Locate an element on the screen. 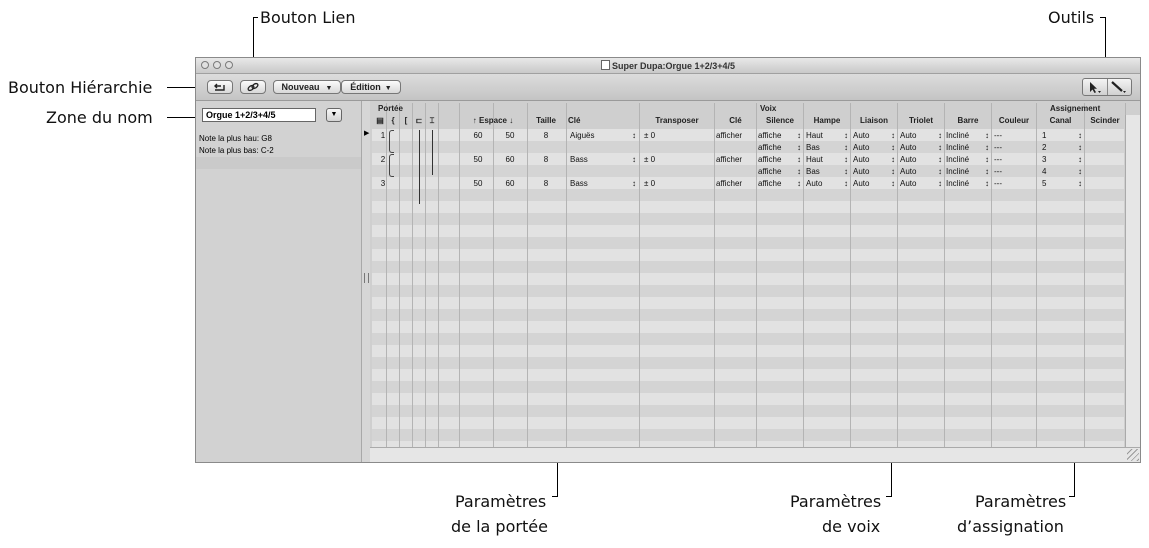 The width and height of the screenshot is (1149, 548). col-header-canal: Canal is located at coordinates (1060, 121).